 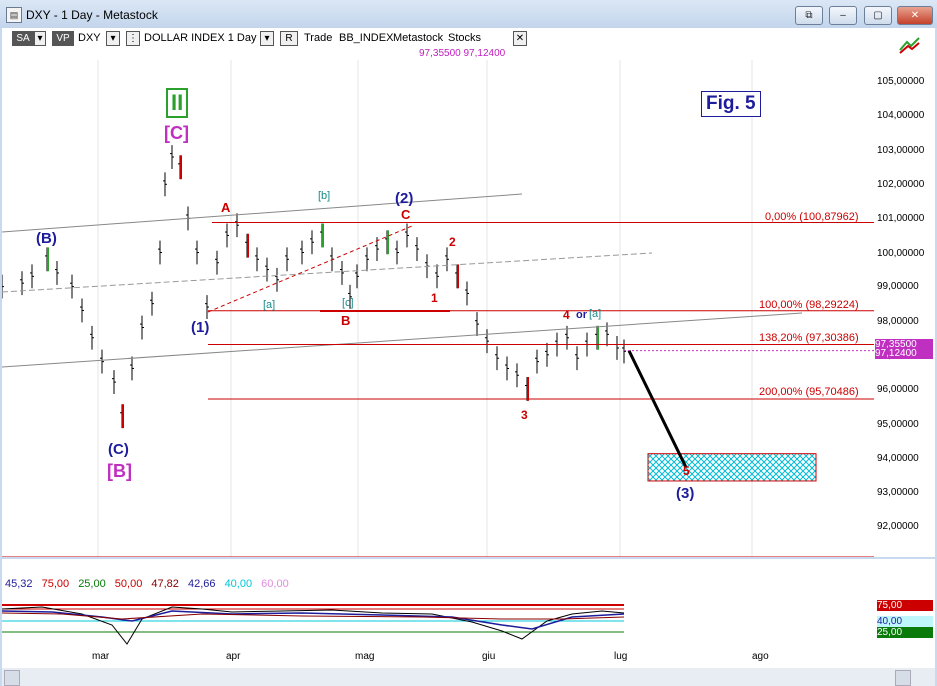 I want to click on wave-1-label: 1, so click(x=434, y=298).